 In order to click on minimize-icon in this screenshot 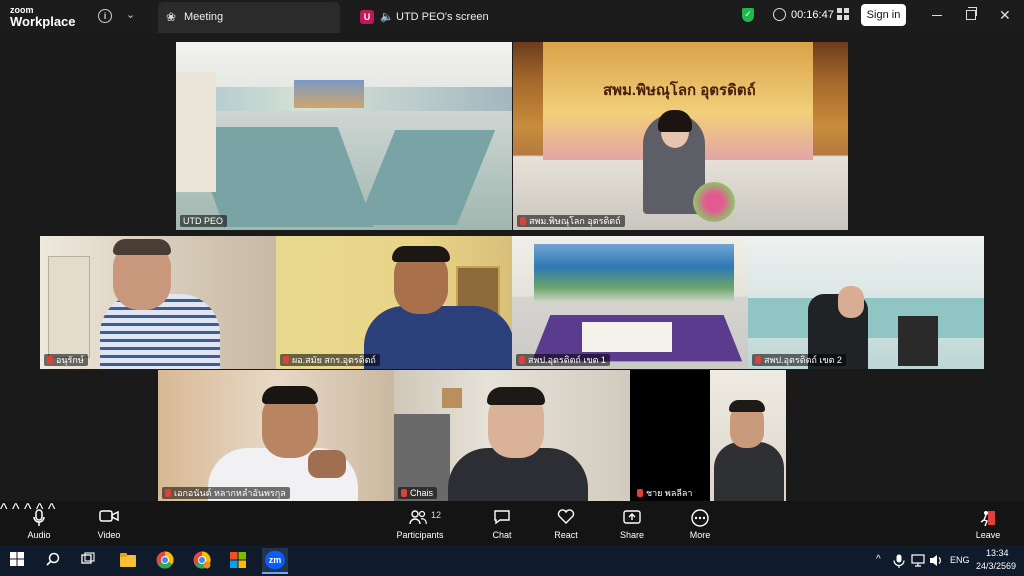, I will do `click(937, 15)`.